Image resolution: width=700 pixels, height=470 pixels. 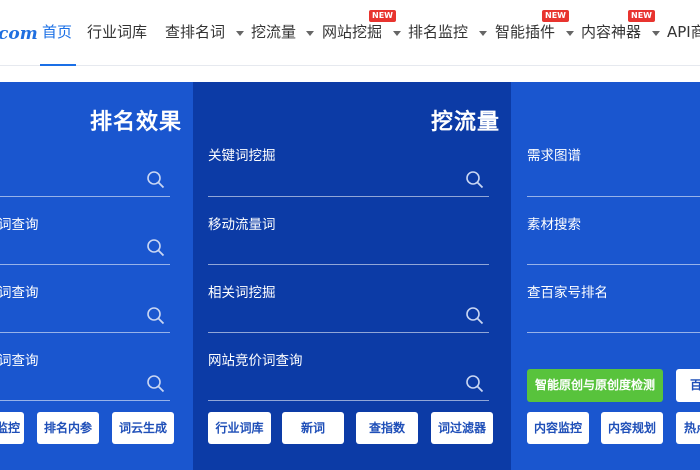 What do you see at coordinates (438, 32) in the screenshot?
I see `nav-rank-monitor: 排名监控` at bounding box center [438, 32].